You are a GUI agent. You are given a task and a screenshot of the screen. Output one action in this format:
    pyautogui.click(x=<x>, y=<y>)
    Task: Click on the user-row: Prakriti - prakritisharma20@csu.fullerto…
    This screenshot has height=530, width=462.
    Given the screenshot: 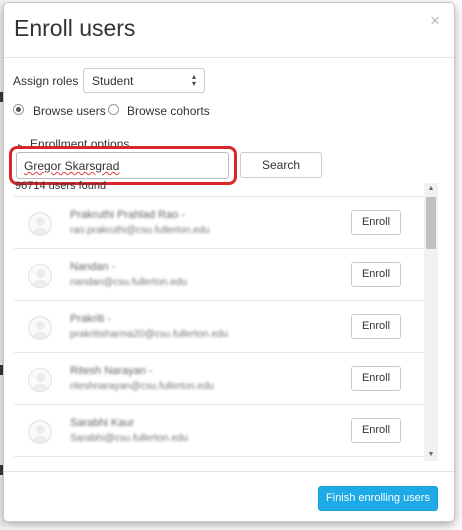 What is the action you would take?
    pyautogui.click(x=219, y=327)
    